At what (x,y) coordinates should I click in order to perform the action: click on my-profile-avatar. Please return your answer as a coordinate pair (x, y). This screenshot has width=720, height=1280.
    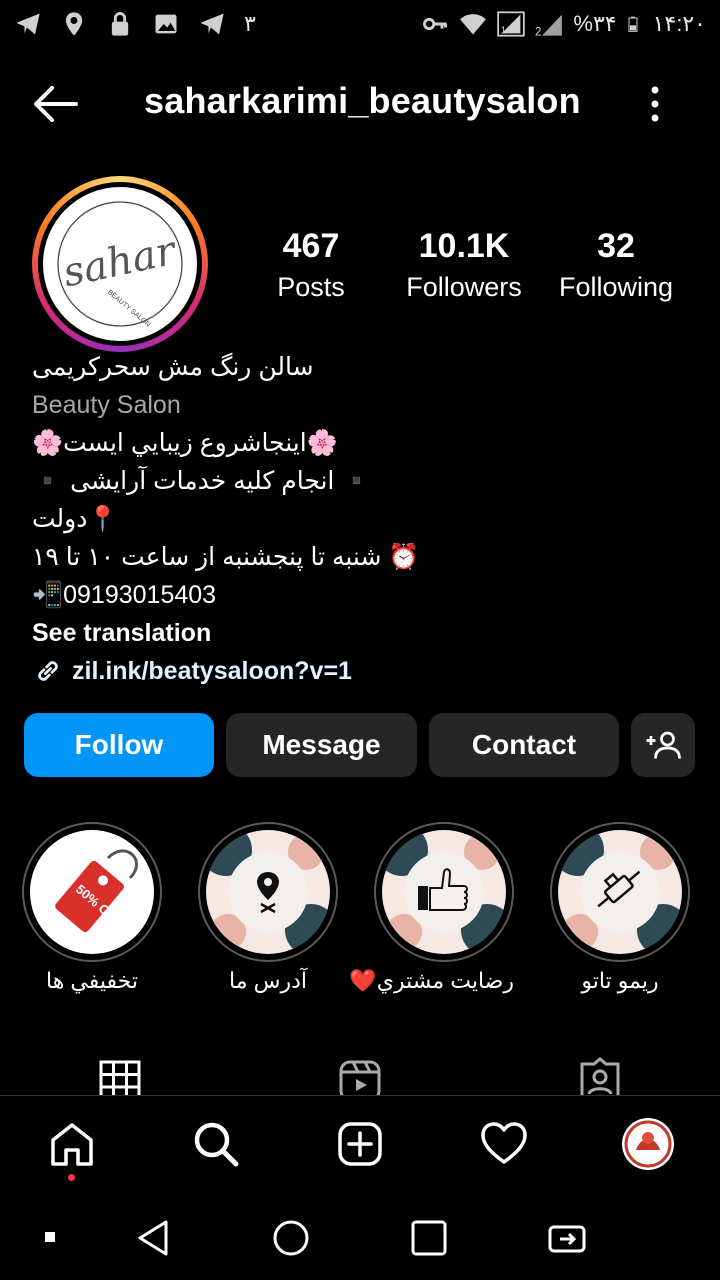
    Looking at the image, I should click on (648, 1144).